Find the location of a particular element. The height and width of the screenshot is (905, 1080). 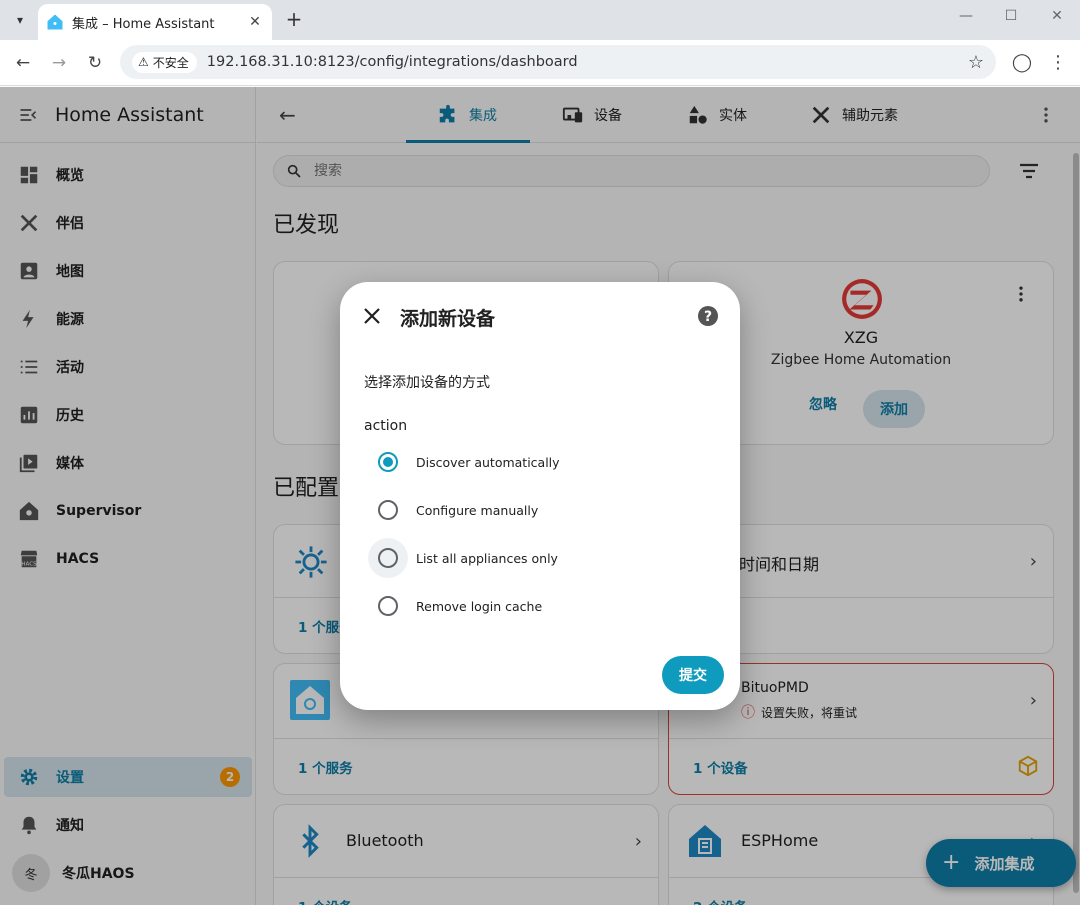

radio-option-list: List all appliances only is located at coordinates (548, 558).